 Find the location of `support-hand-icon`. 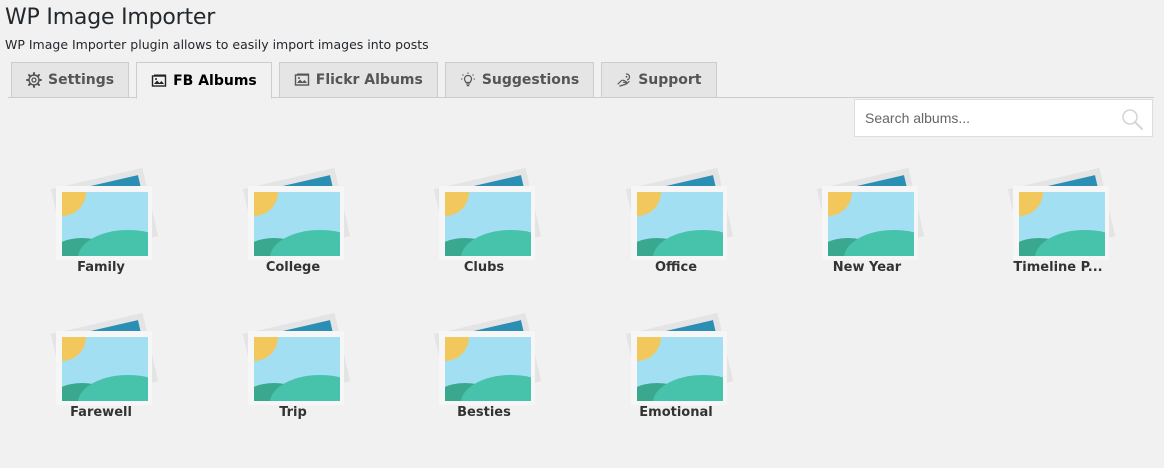

support-hand-icon is located at coordinates (624, 80).